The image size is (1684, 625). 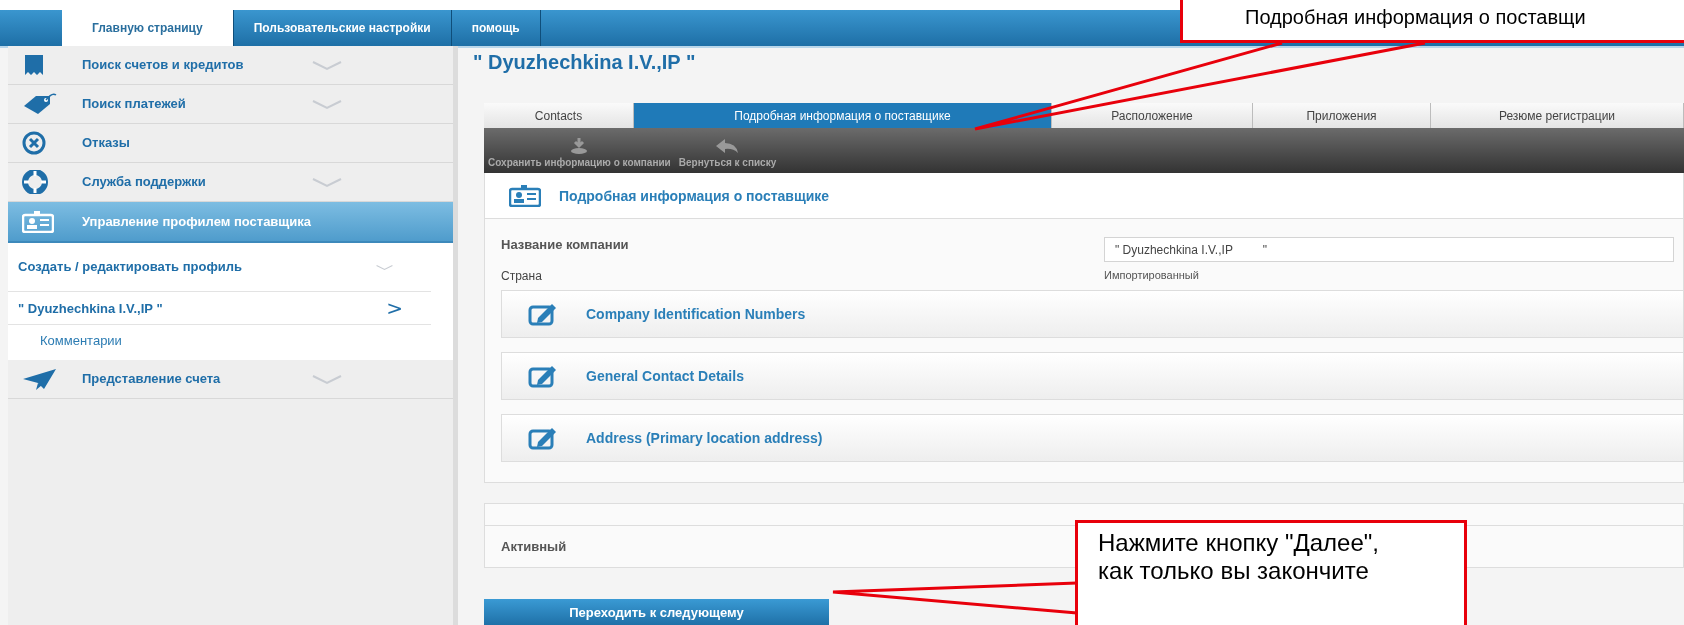 What do you see at coordinates (34, 65) in the screenshot?
I see `receipt-icon` at bounding box center [34, 65].